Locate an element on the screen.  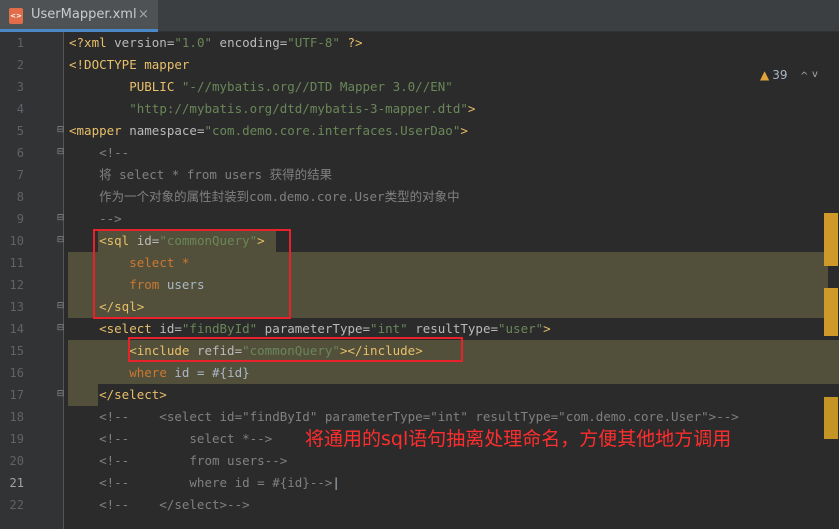
code-line-6: 6 ⊟ <!-- is located at coordinates (419, 153).